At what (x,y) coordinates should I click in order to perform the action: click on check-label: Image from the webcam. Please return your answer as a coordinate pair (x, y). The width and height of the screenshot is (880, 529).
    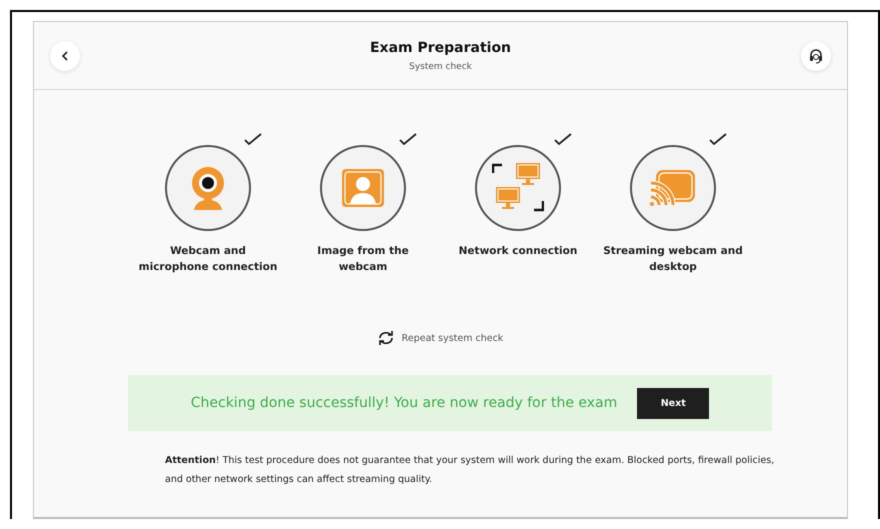
    Looking at the image, I should click on (363, 259).